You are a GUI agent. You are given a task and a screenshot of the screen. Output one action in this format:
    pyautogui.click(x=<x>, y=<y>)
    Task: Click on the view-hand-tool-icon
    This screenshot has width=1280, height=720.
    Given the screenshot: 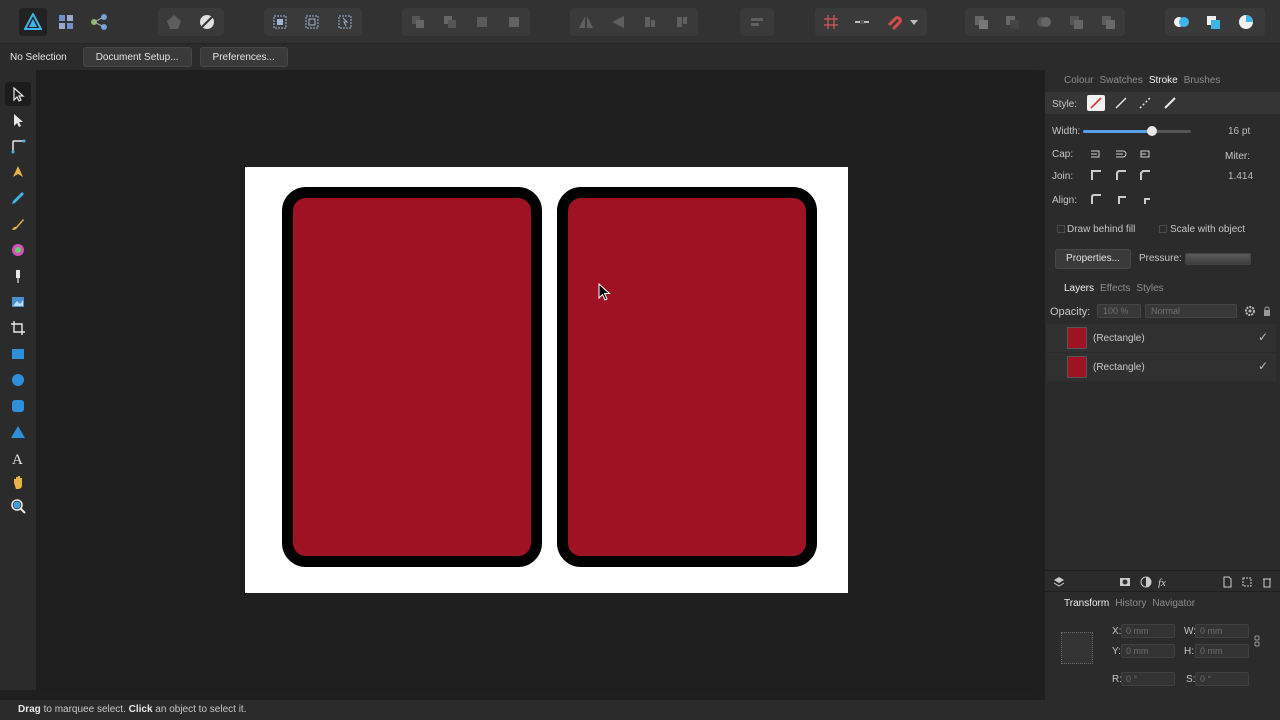 What is the action you would take?
    pyautogui.click(x=18, y=482)
    